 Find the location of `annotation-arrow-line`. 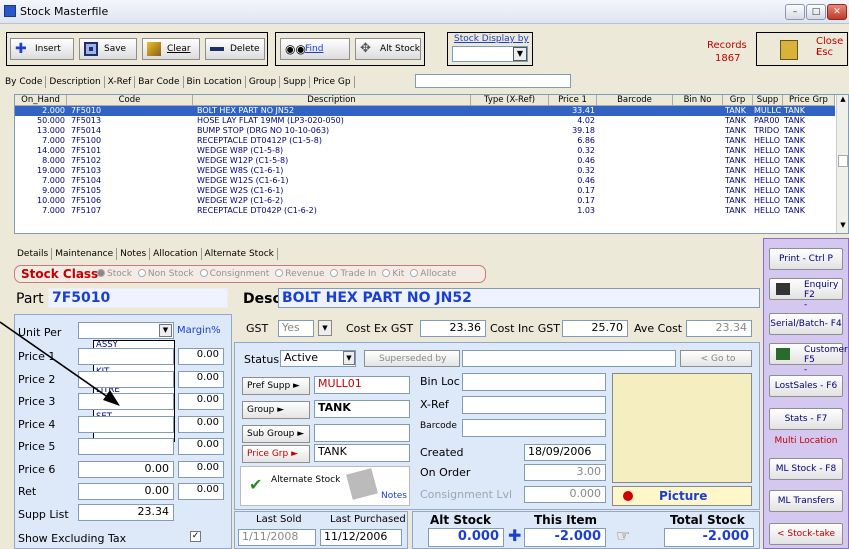

annotation-arrow-line is located at coordinates (56, 361).